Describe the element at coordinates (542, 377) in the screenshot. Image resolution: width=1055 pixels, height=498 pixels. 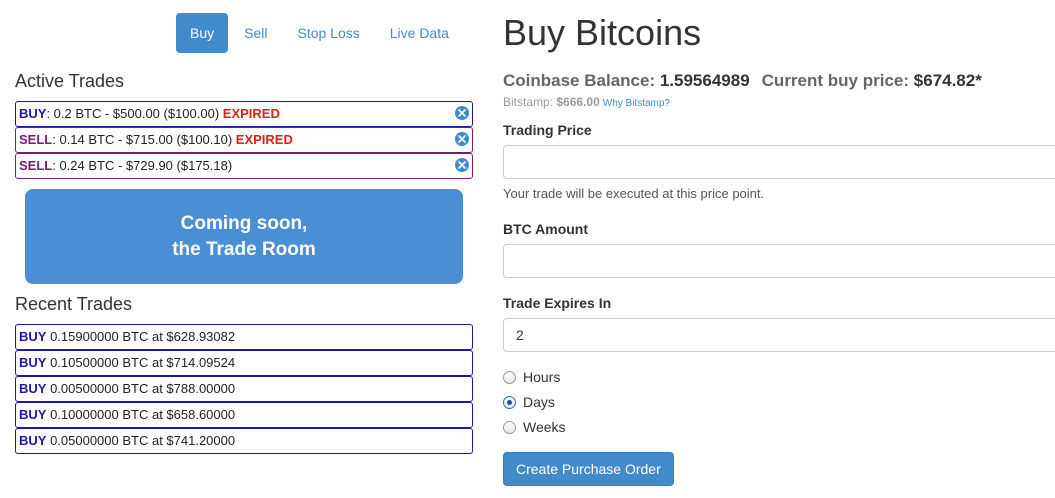
I see `radio-label: Hours` at that location.